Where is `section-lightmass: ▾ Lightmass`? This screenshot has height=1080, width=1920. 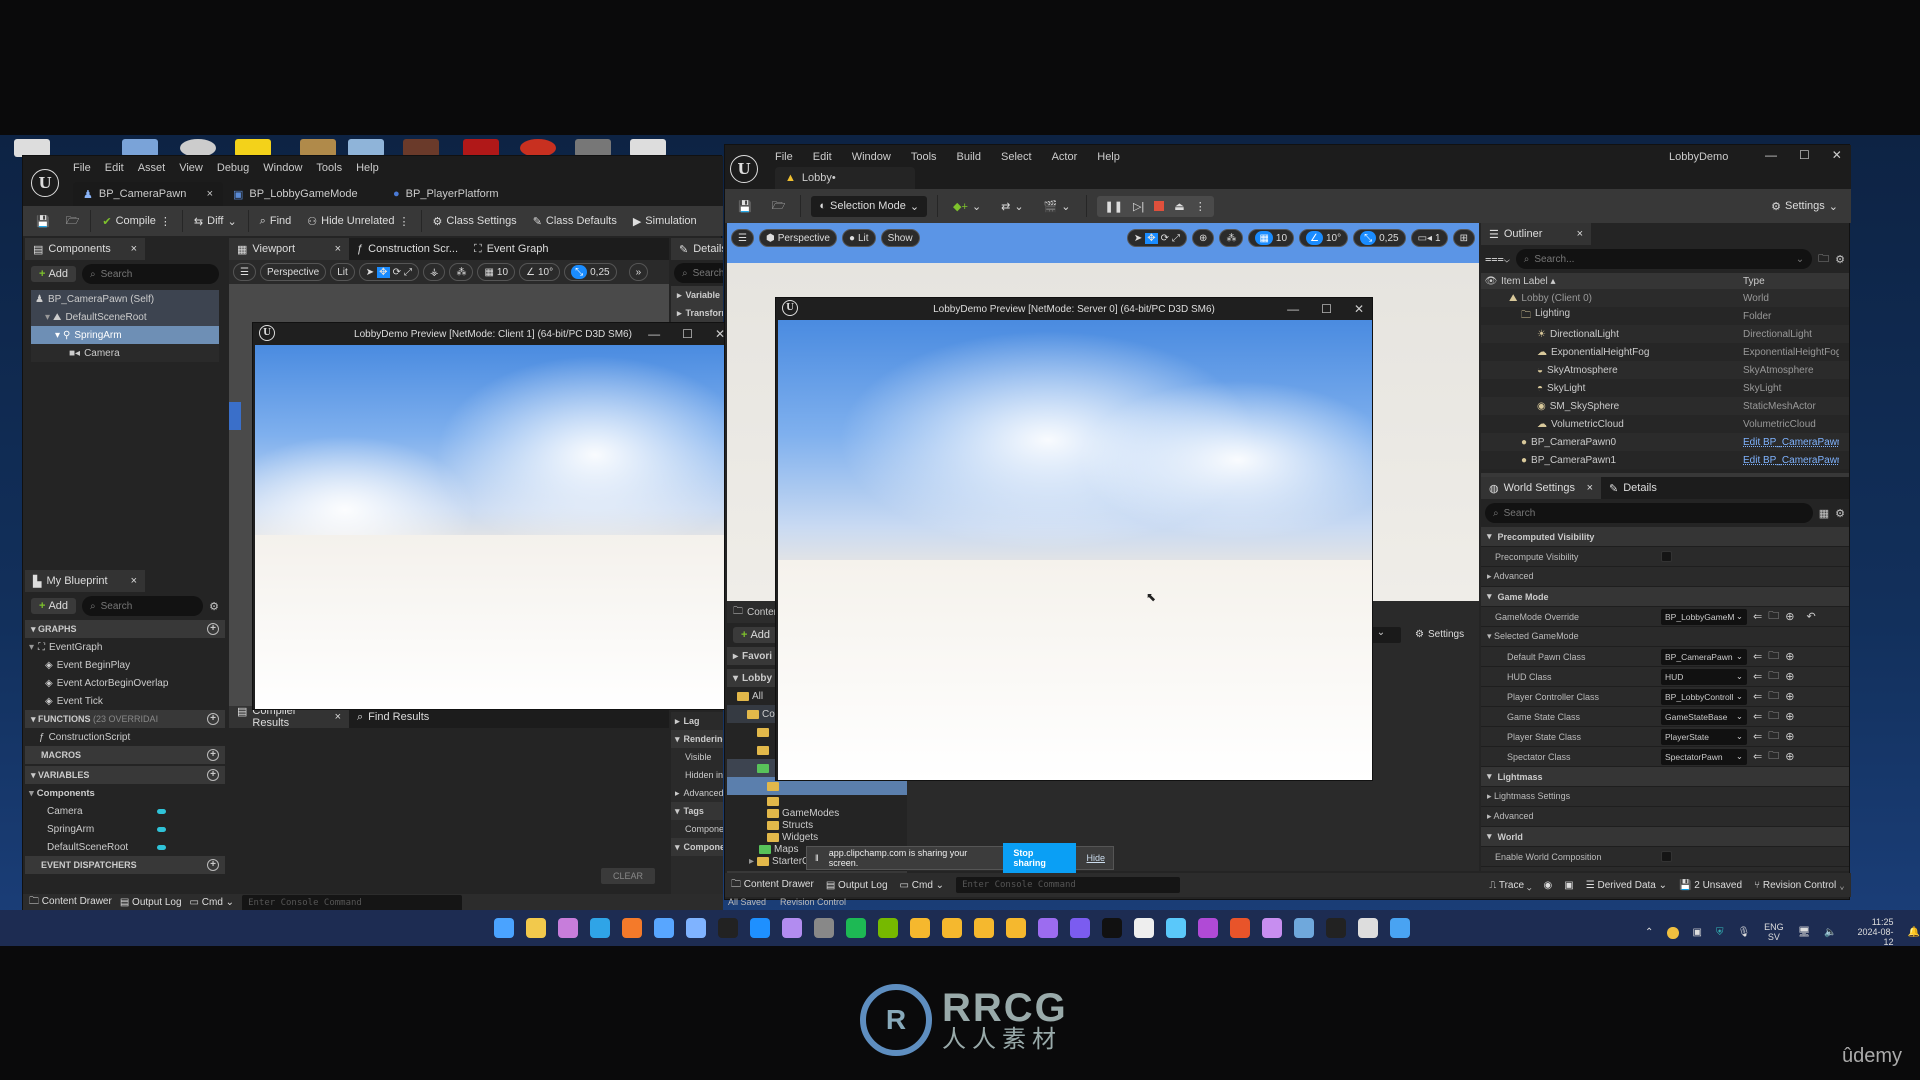 section-lightmass: ▾ Lightmass is located at coordinates (1665, 777).